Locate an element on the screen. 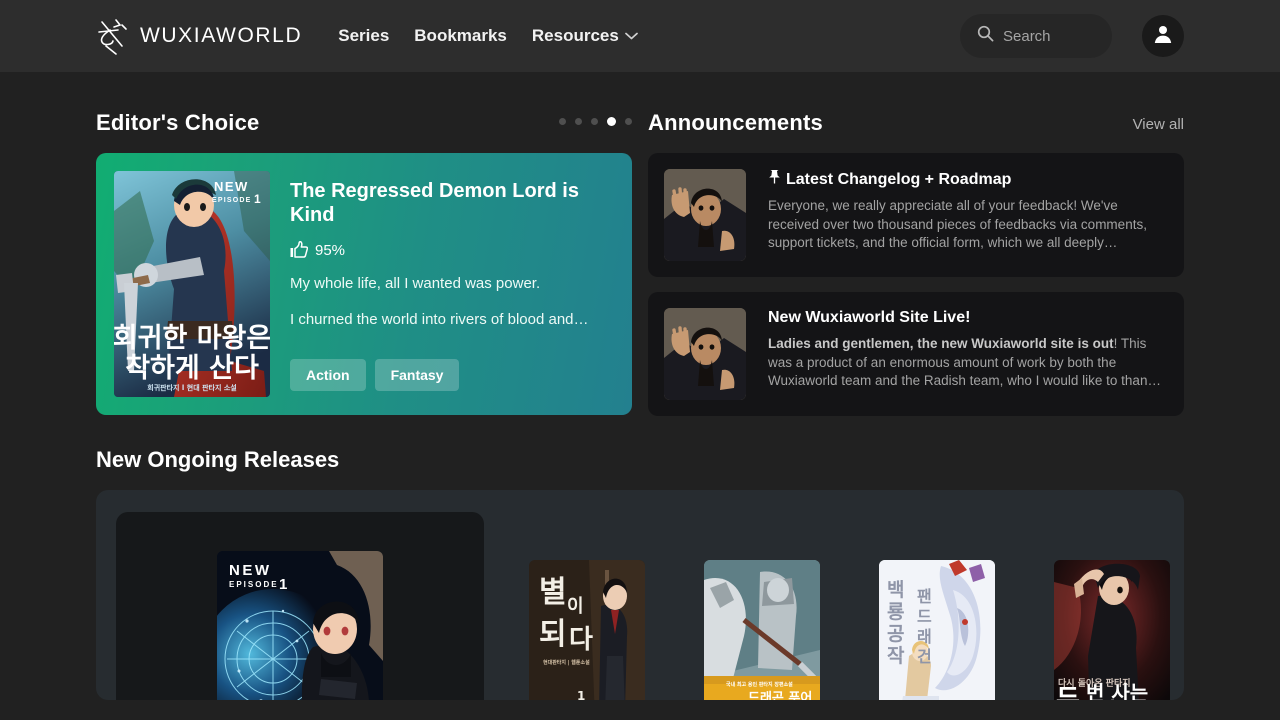 This screenshot has height=720, width=1280. nav-item-resources: Resources is located at coordinates (585, 36).